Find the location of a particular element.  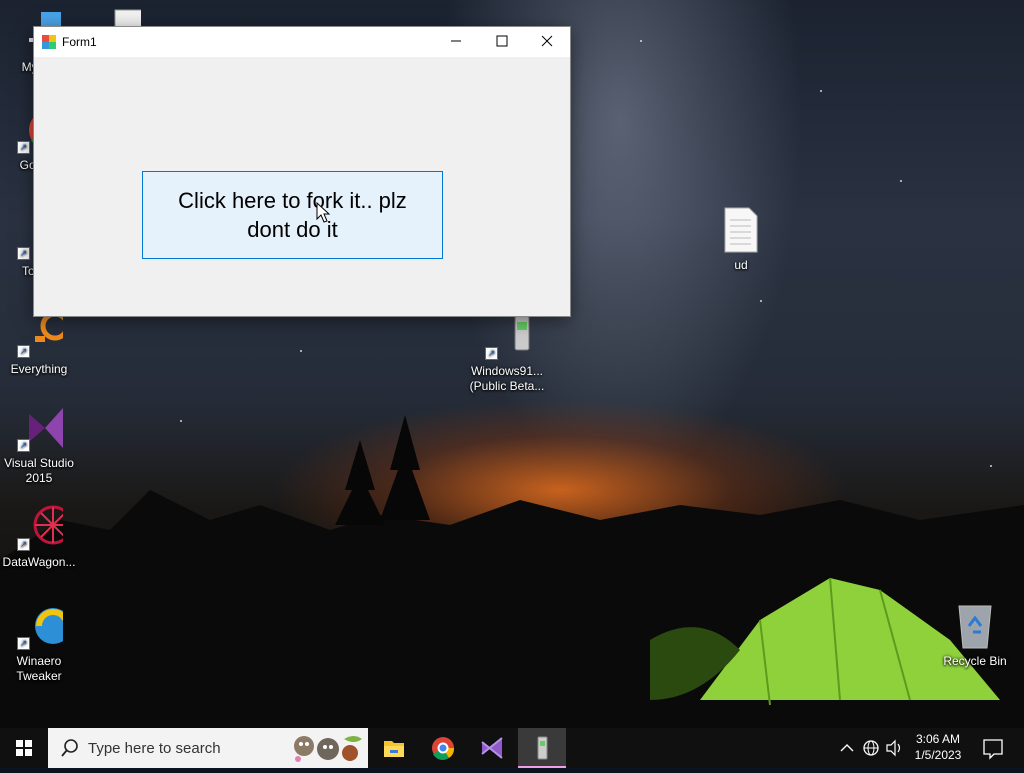

start-button is located at coordinates (24, 748).